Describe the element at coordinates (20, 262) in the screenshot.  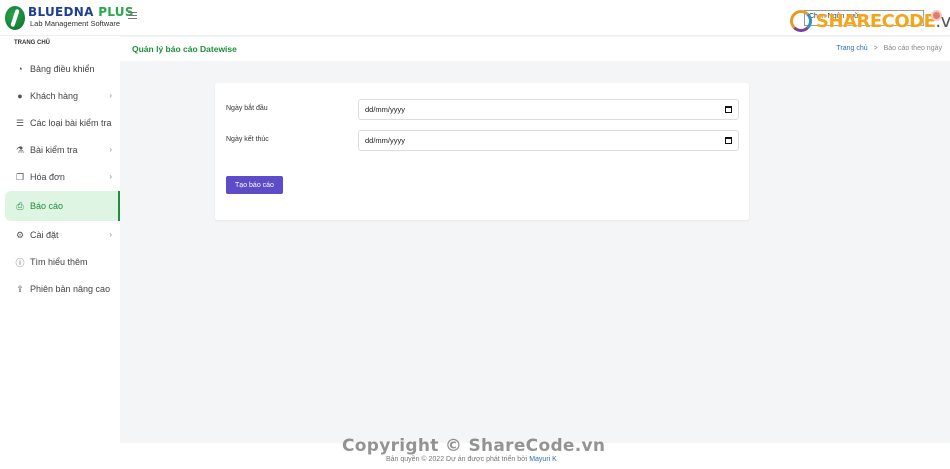
I see `info-icon: ⓘ` at that location.